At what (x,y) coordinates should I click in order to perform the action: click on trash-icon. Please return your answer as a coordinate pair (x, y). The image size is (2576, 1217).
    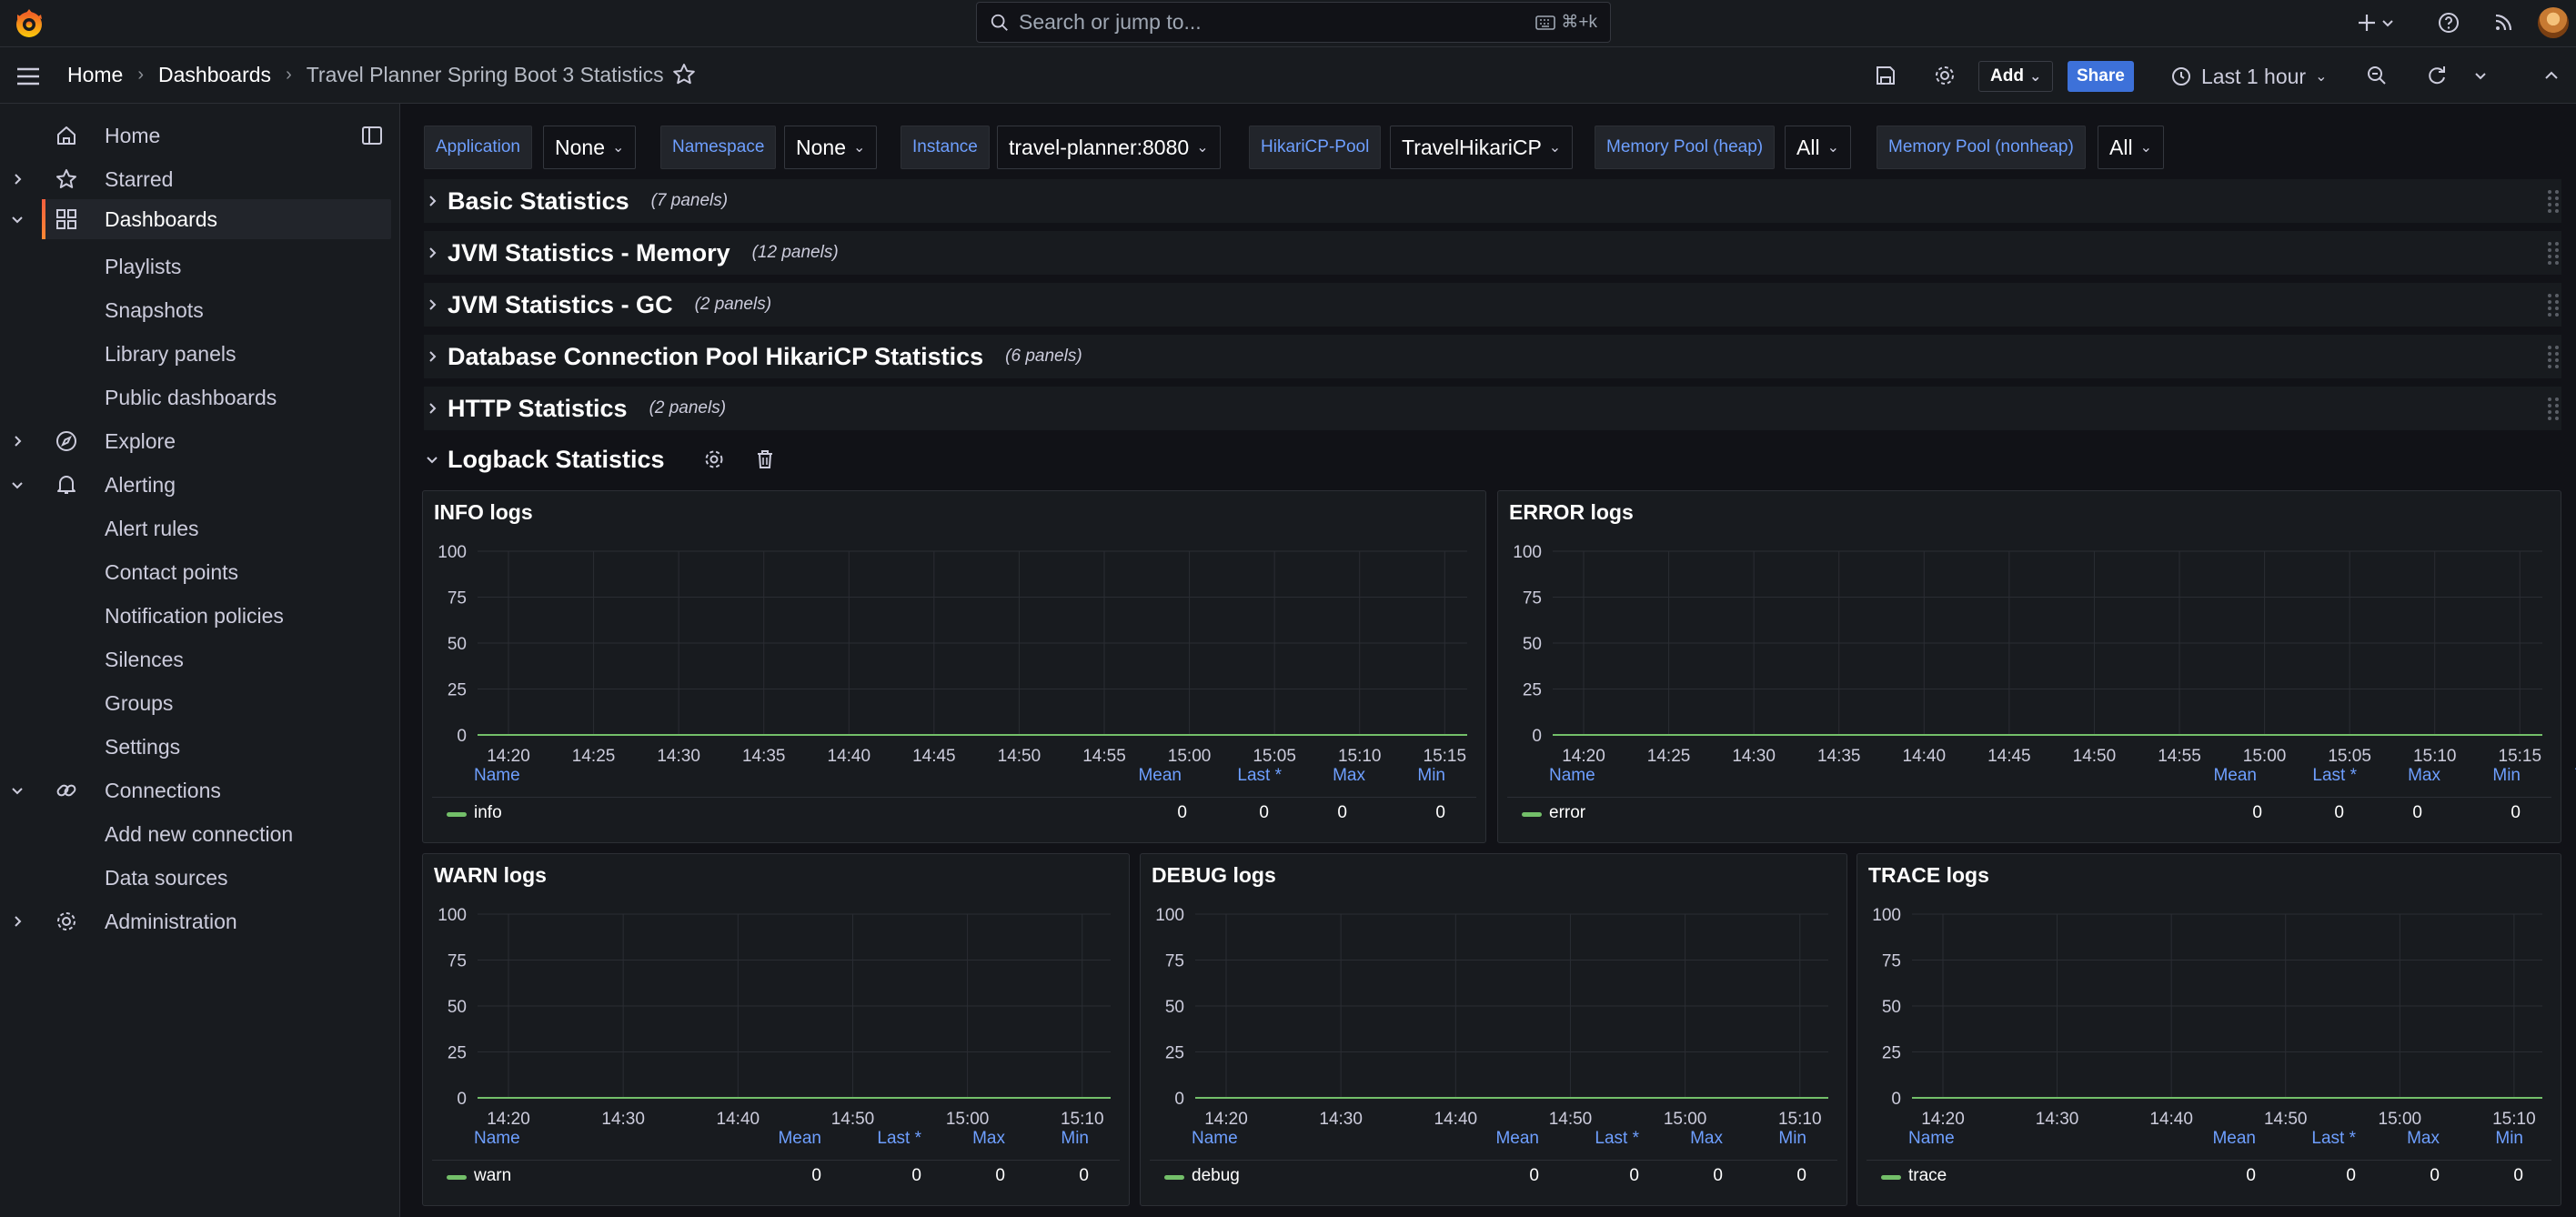
    Looking at the image, I should click on (765, 459).